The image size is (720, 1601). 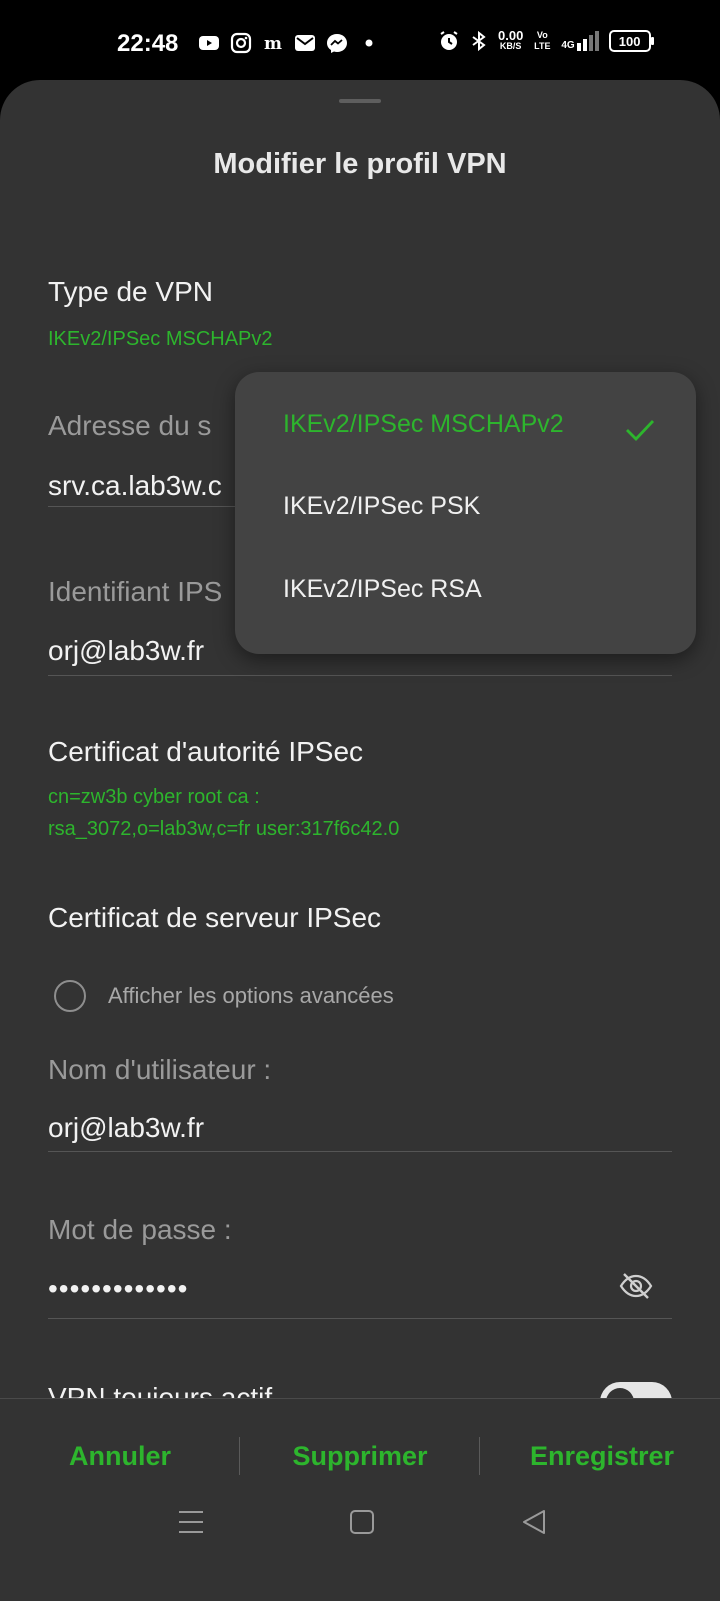 I want to click on lemonde-icon: m, so click(x=273, y=44).